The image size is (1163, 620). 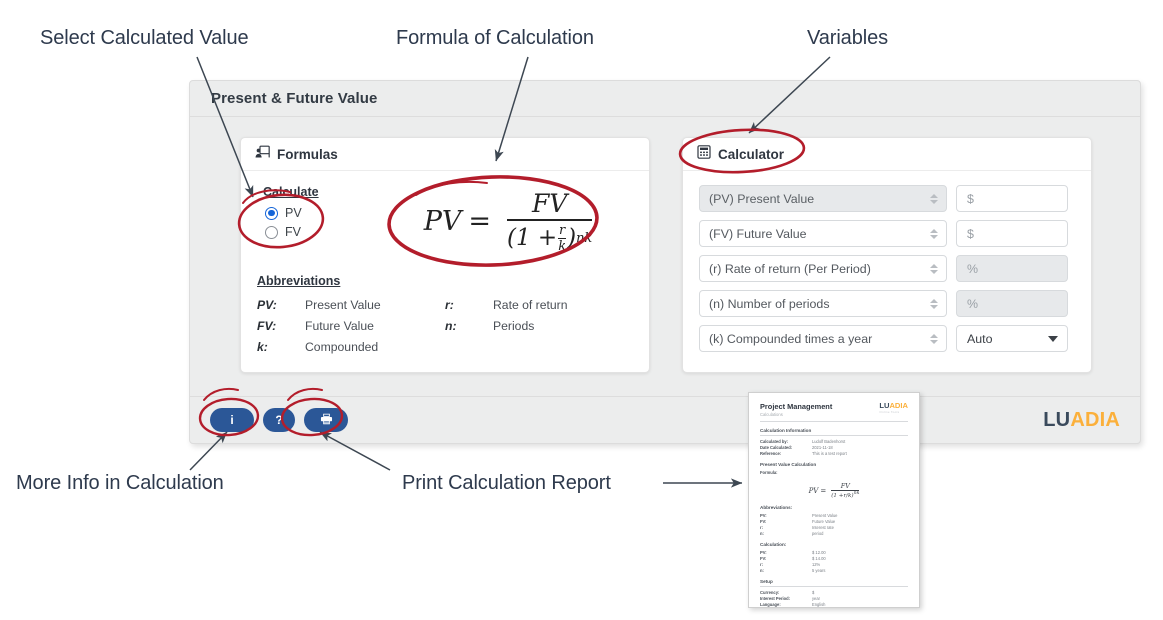 I want to click on calculator-row-periods: (n) Number of periods %, so click(x=887, y=303).